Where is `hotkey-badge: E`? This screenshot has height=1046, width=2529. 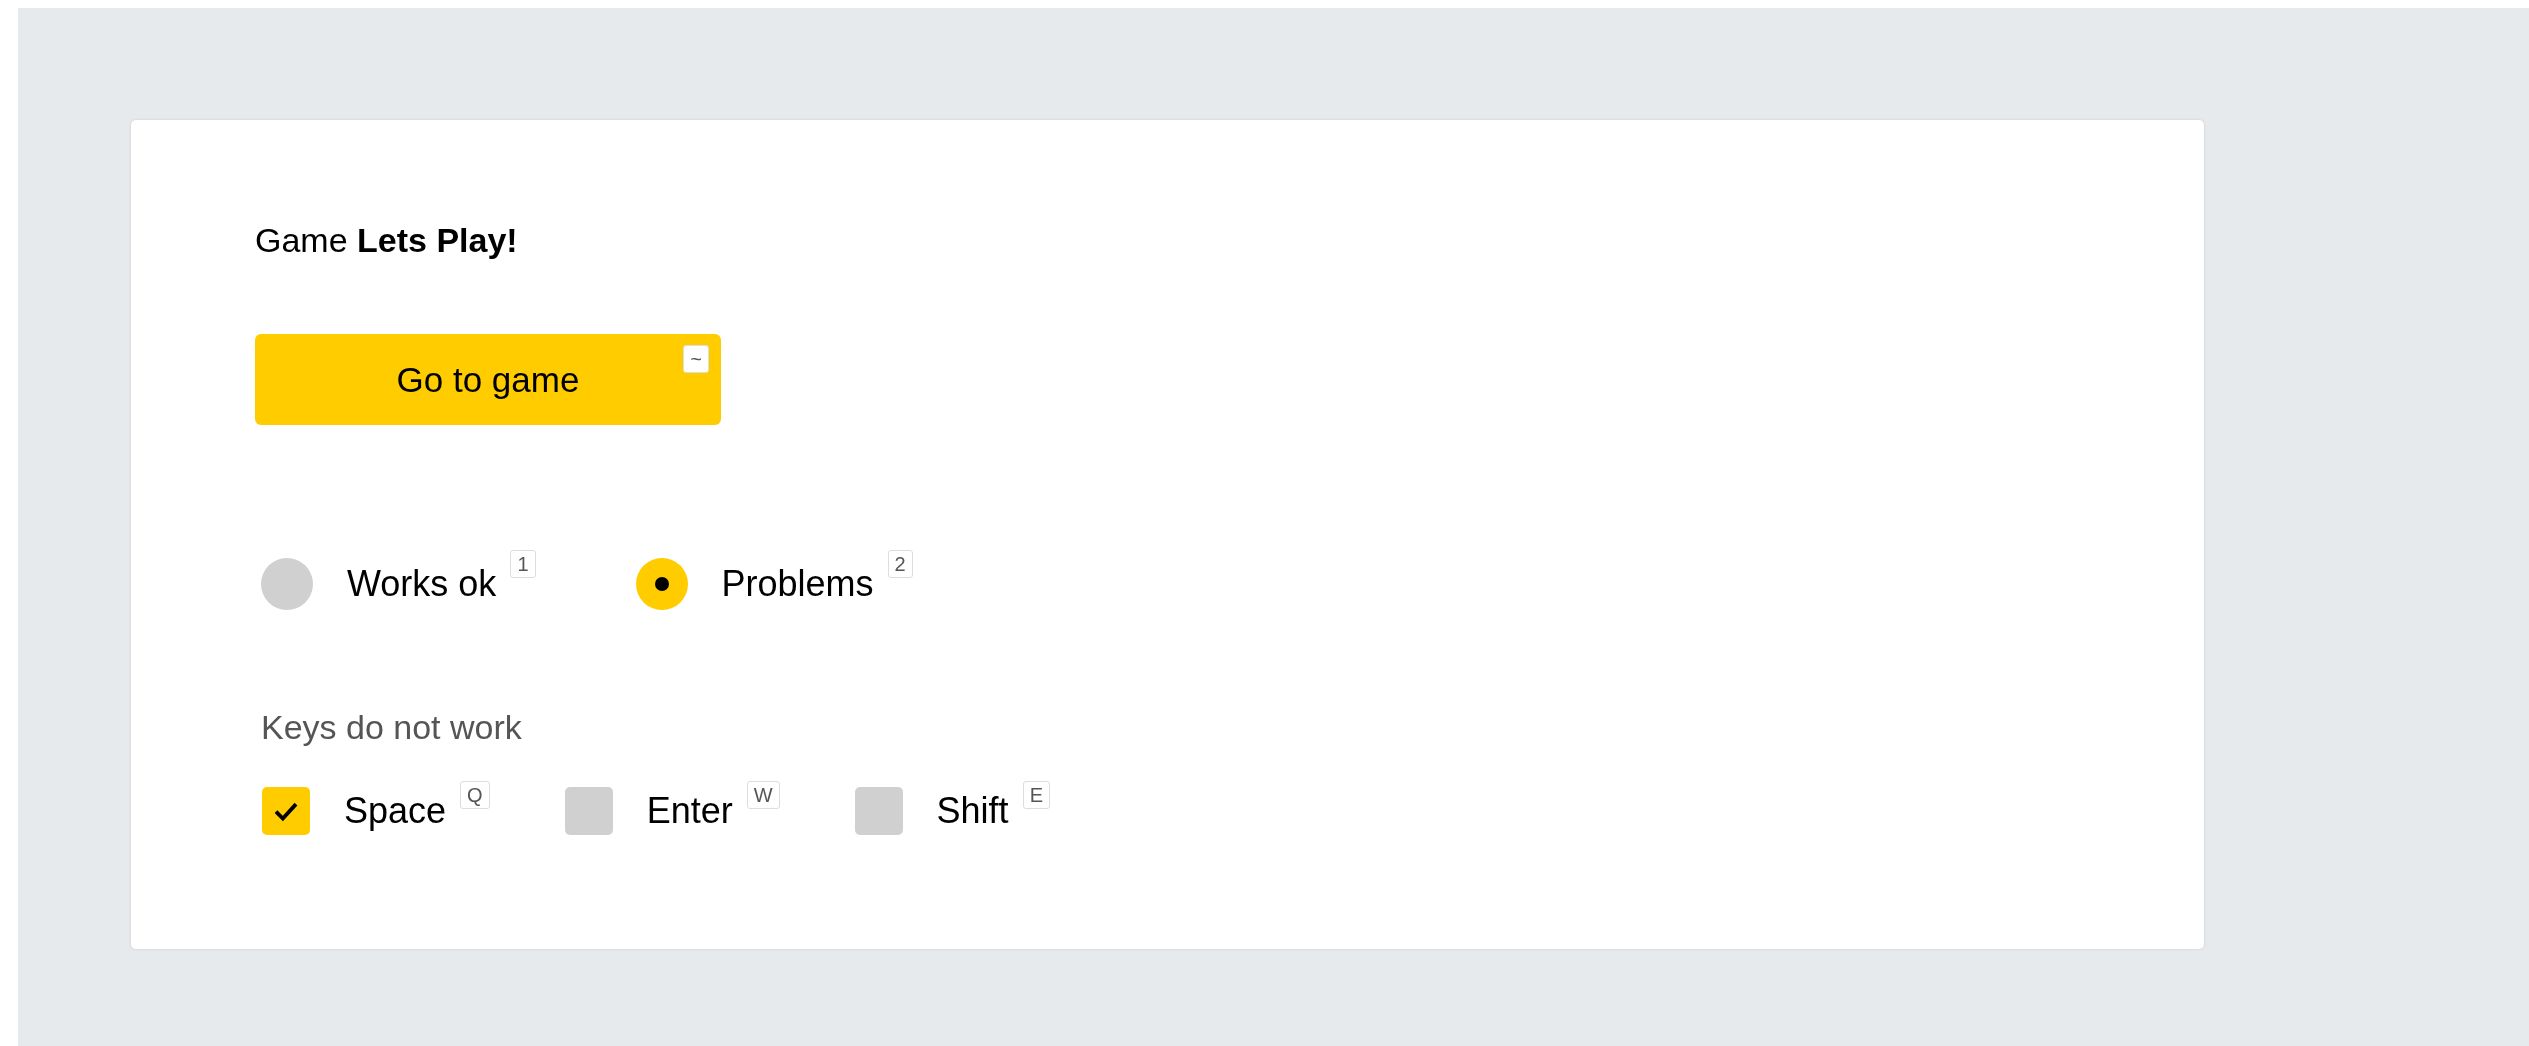
hotkey-badge: E is located at coordinates (1036, 795).